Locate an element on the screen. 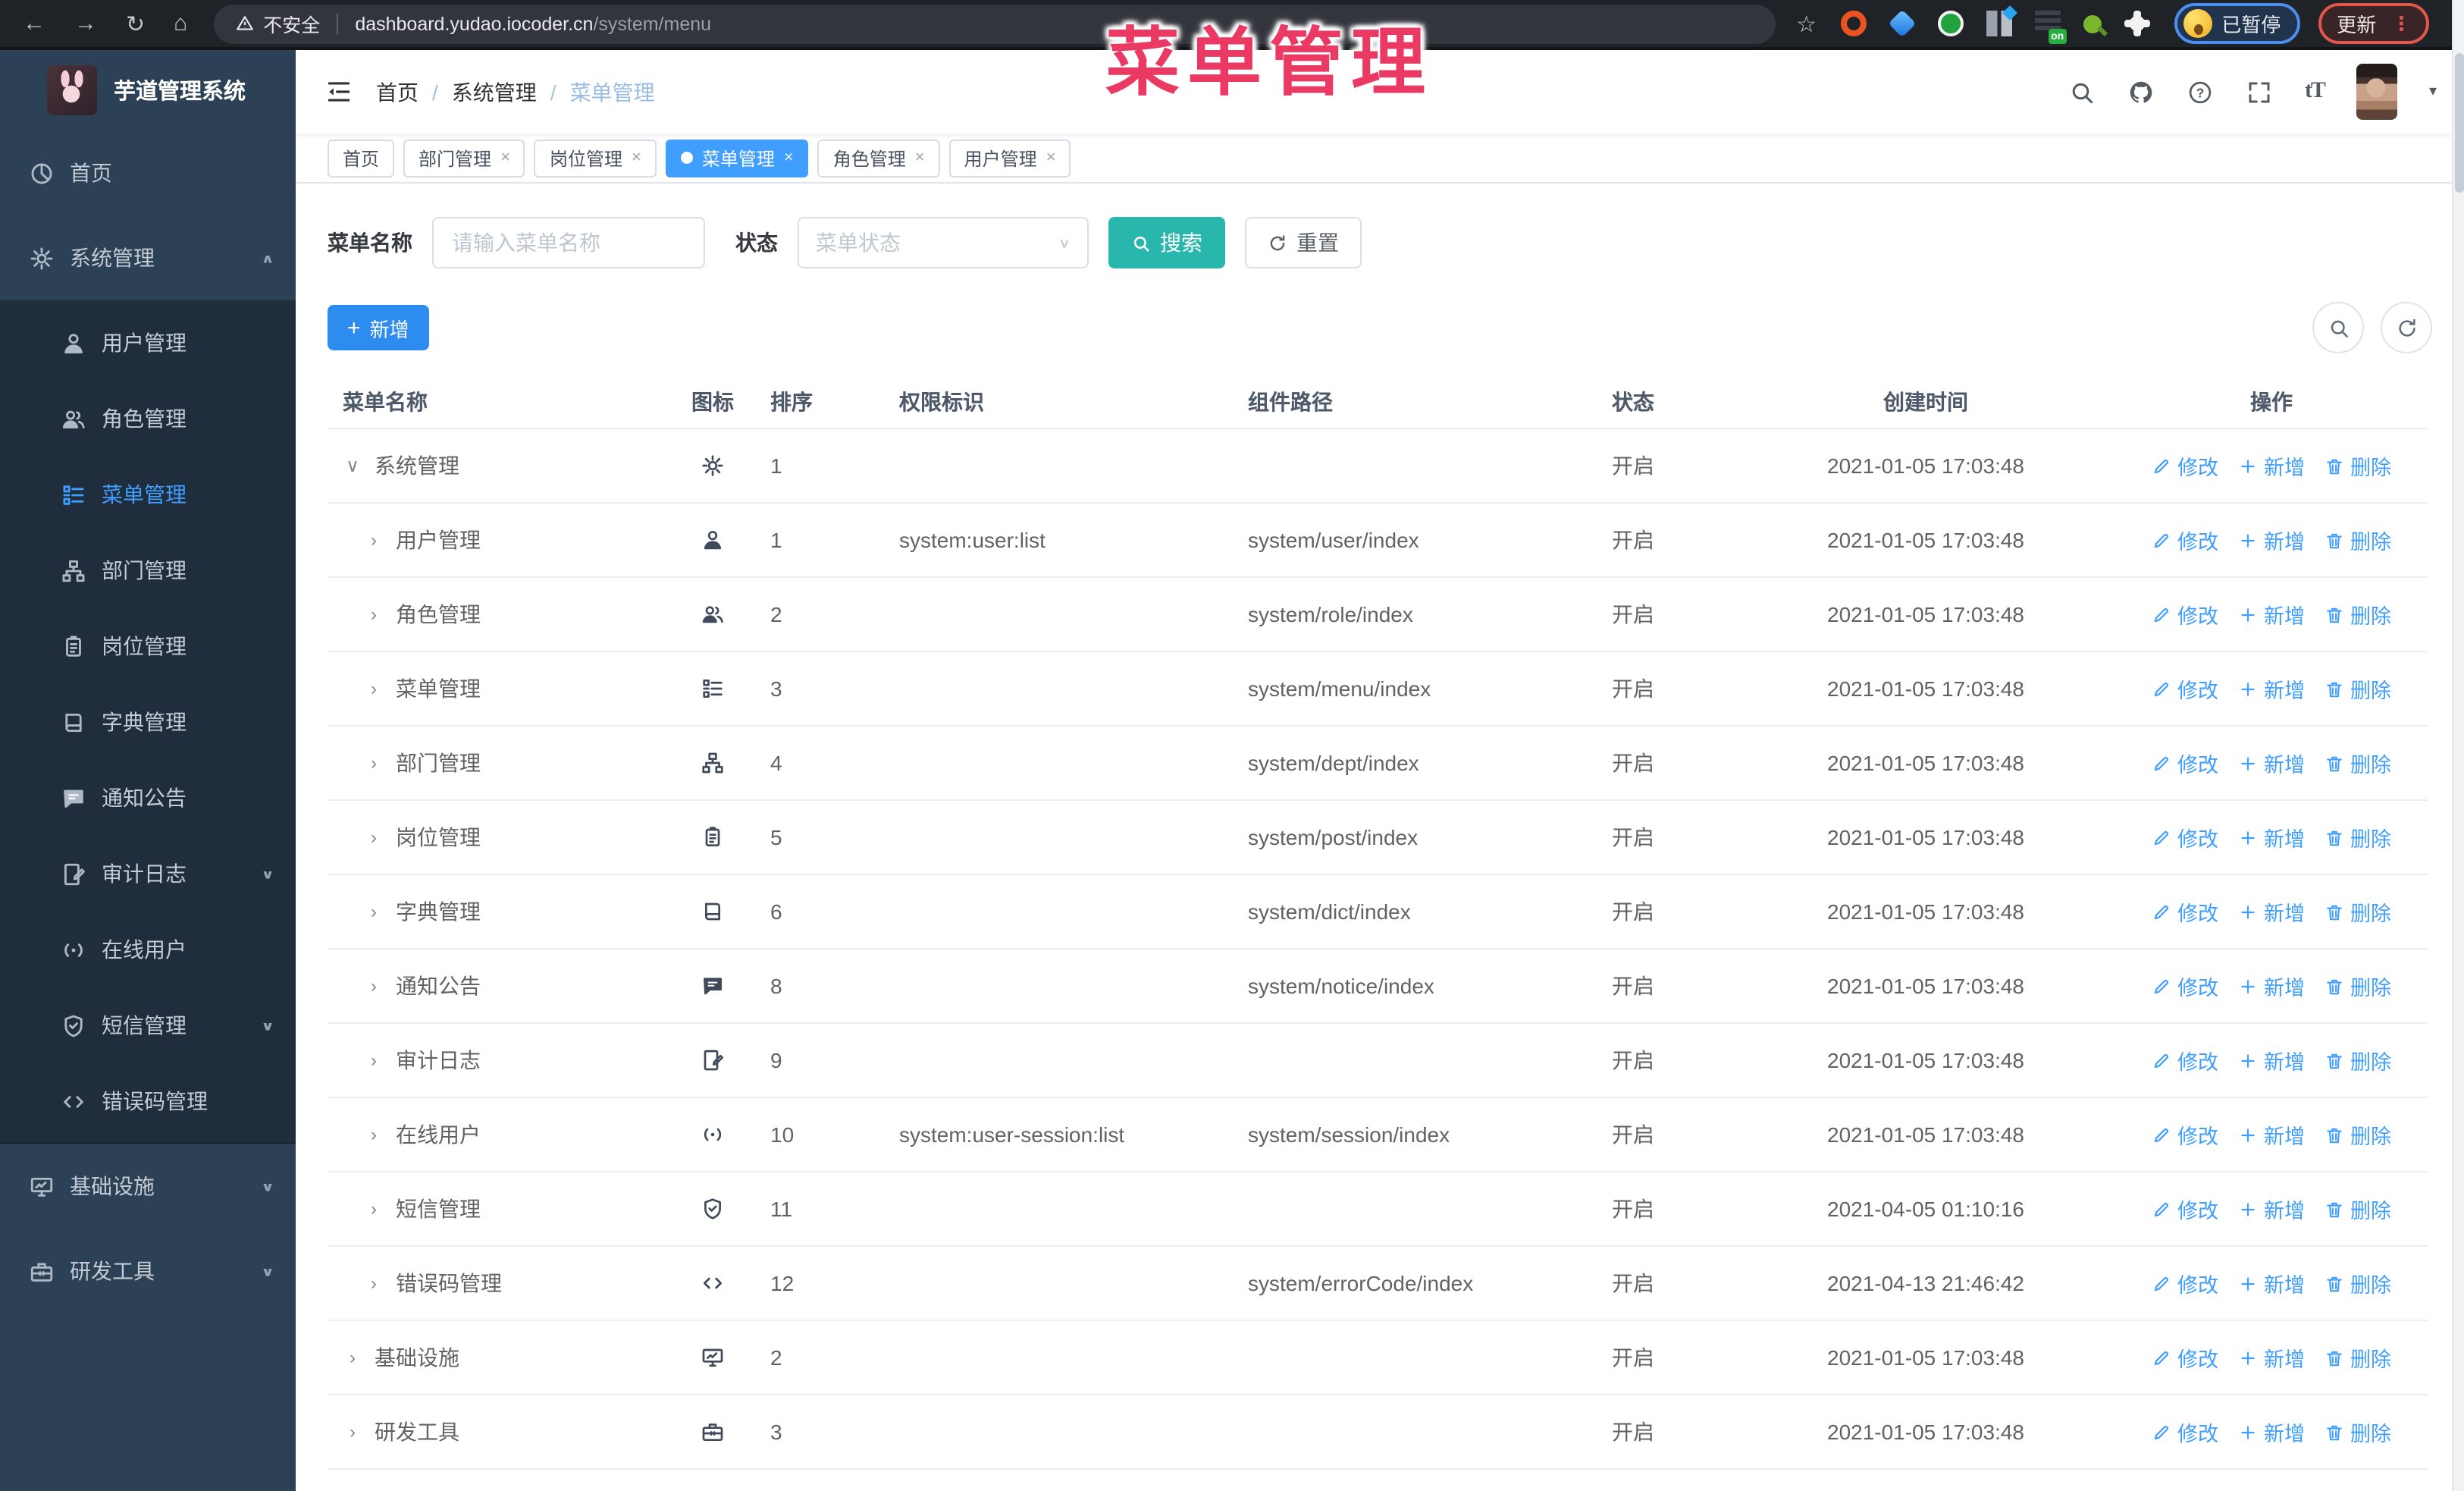 The width and height of the screenshot is (2464, 1491). sidebar-item-2: 用户管理 is located at coordinates (148, 343).